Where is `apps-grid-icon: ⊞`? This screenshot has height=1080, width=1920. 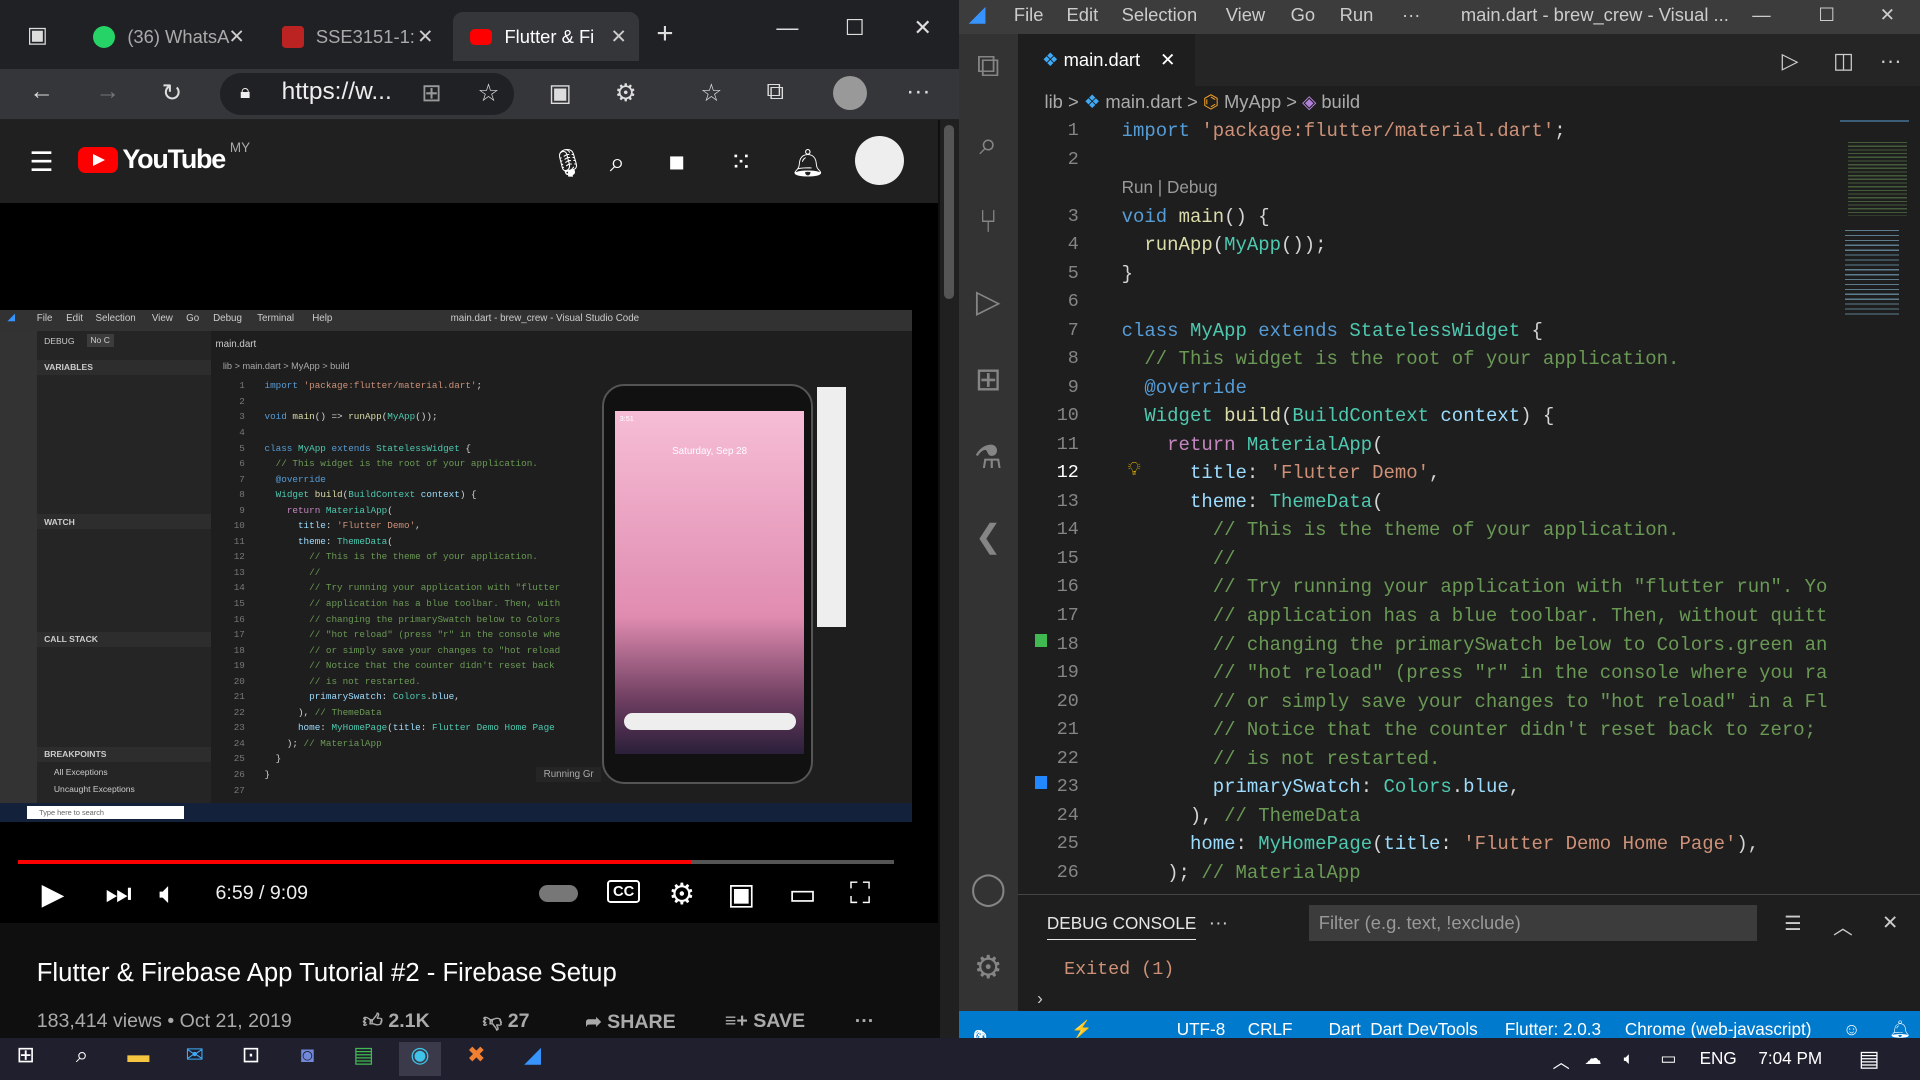 apps-grid-icon: ⊞ is located at coordinates (431, 93).